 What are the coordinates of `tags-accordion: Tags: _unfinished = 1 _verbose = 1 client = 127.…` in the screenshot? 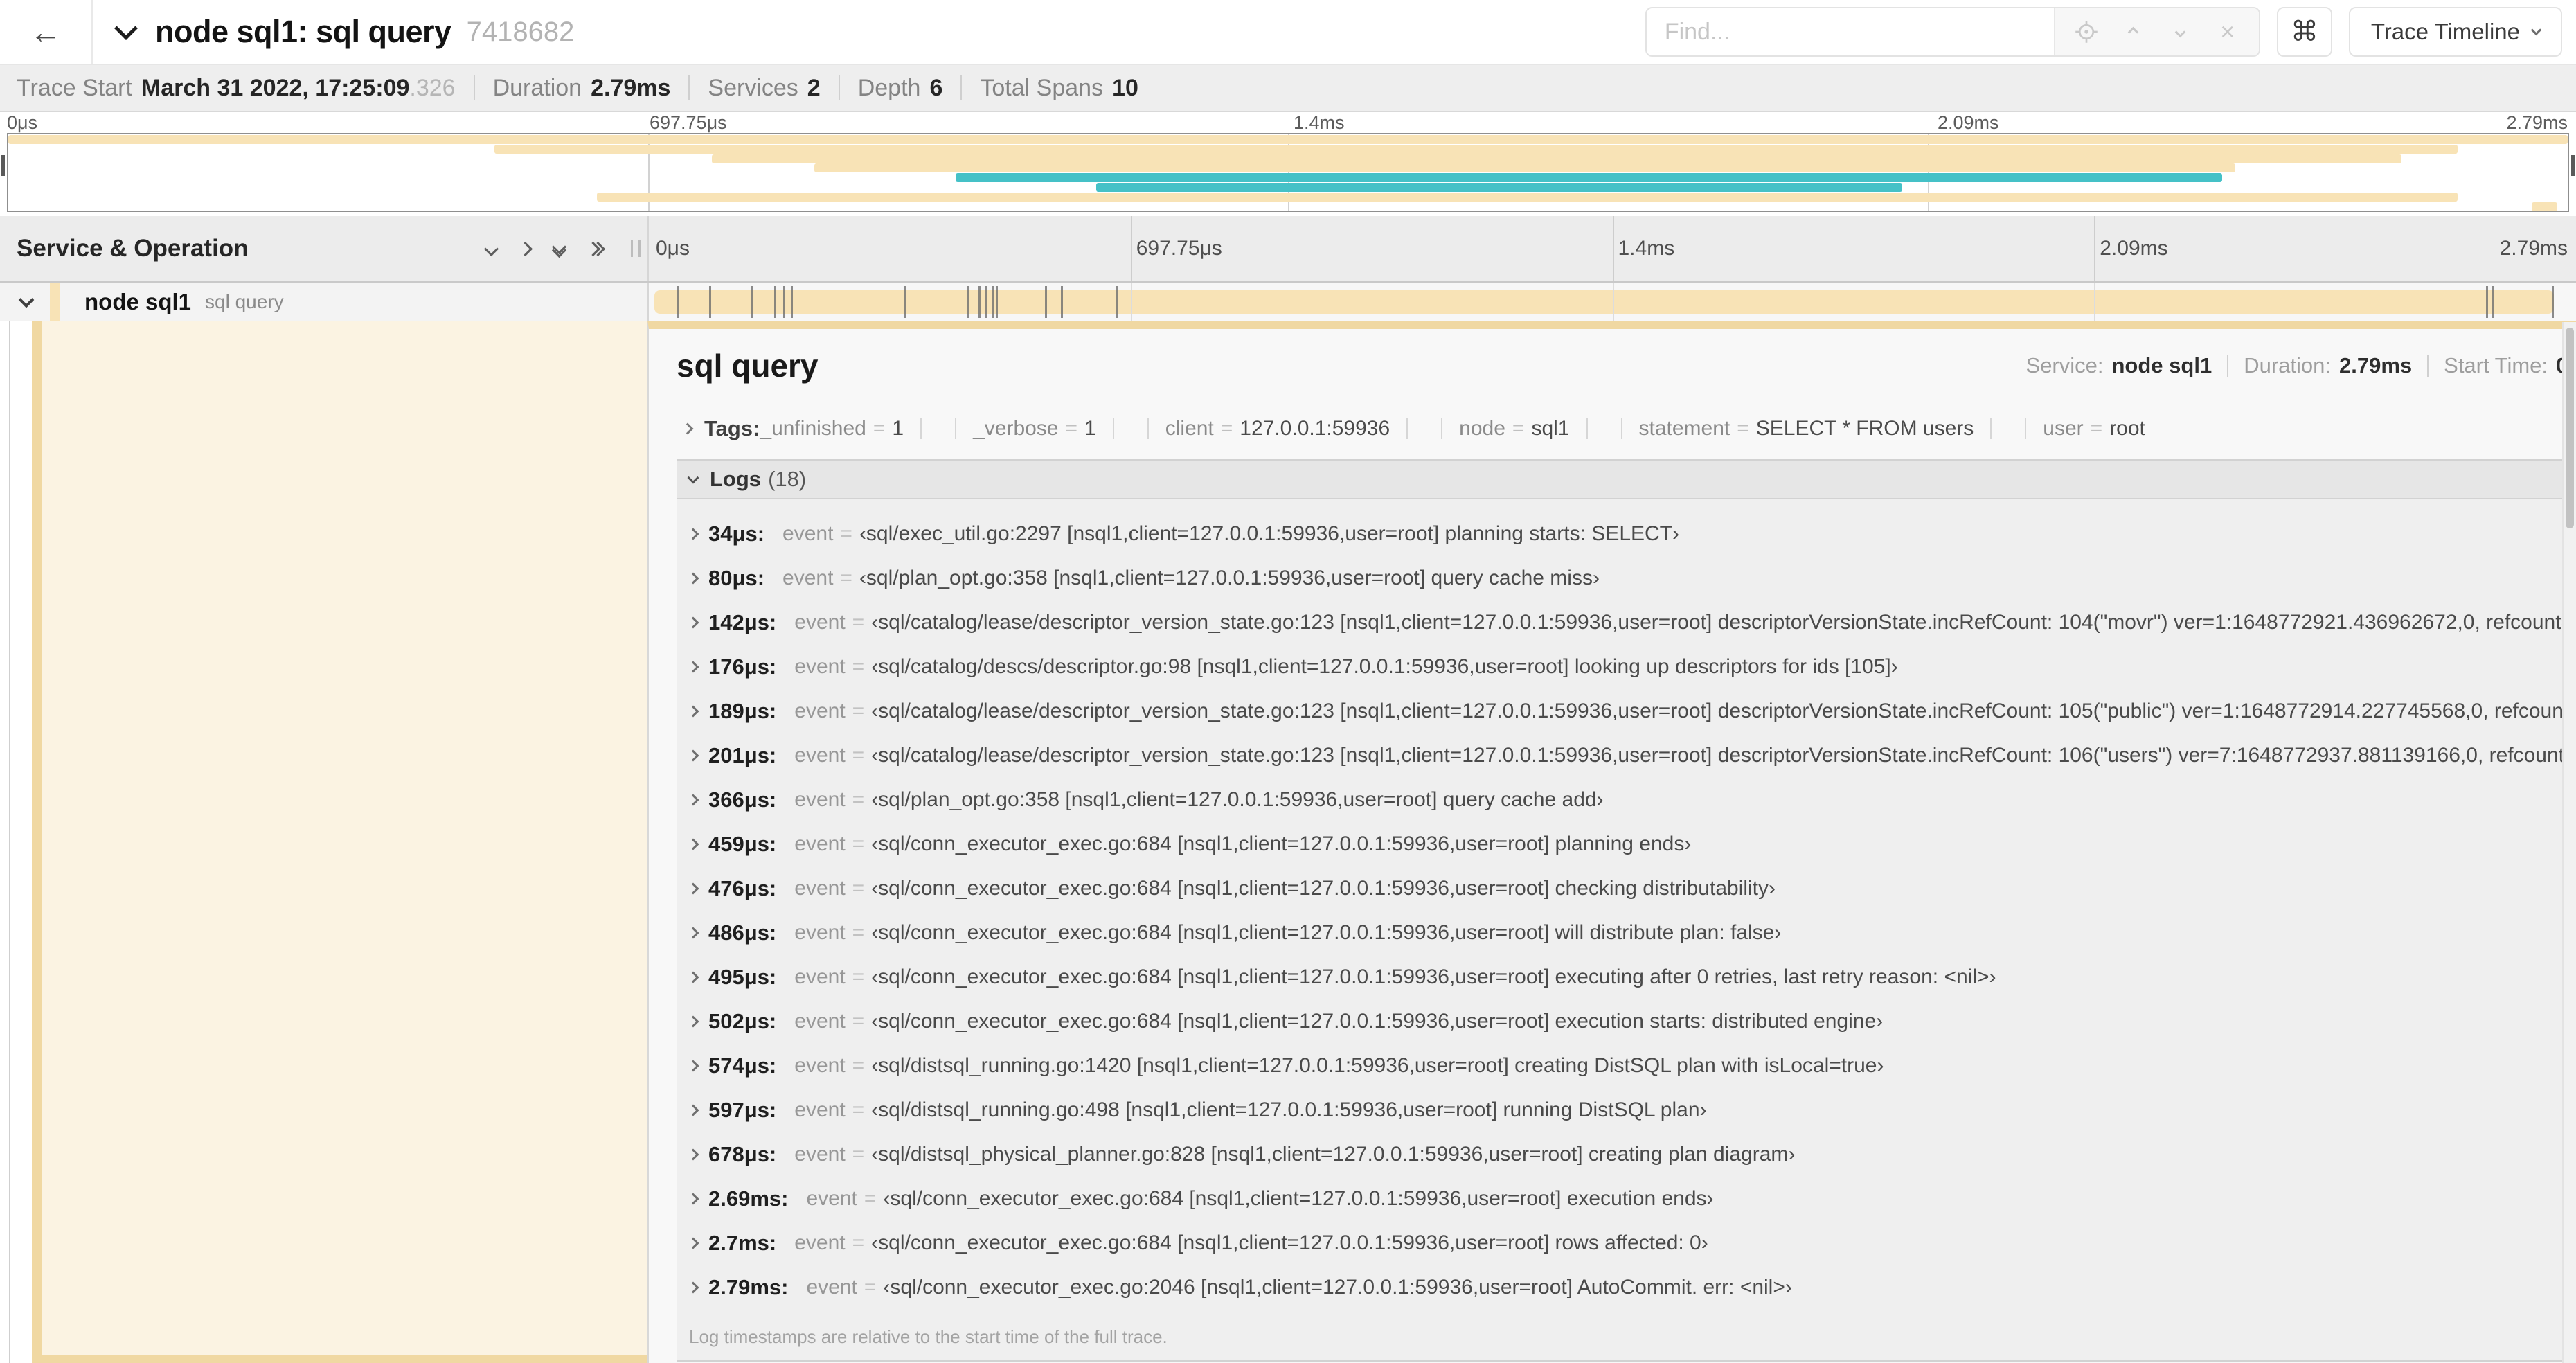 It's located at (1626, 428).